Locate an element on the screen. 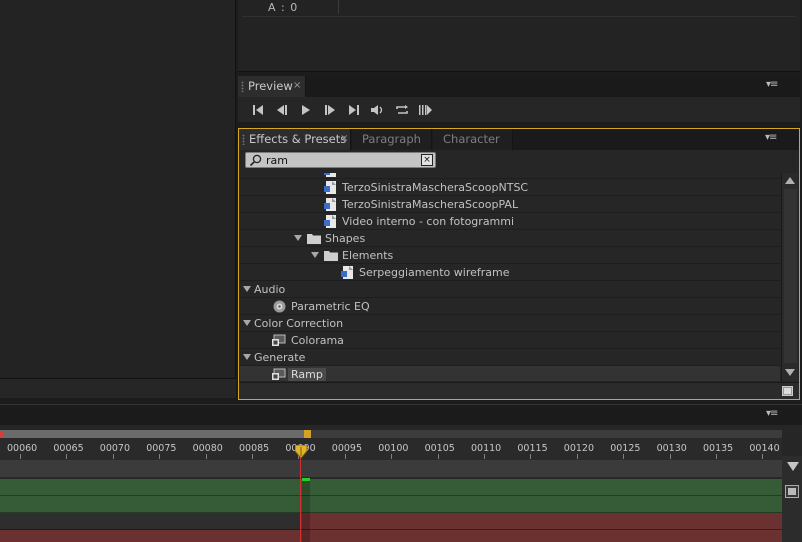 This screenshot has width=802, height=542. playhead-line is located at coordinates (300, 499).